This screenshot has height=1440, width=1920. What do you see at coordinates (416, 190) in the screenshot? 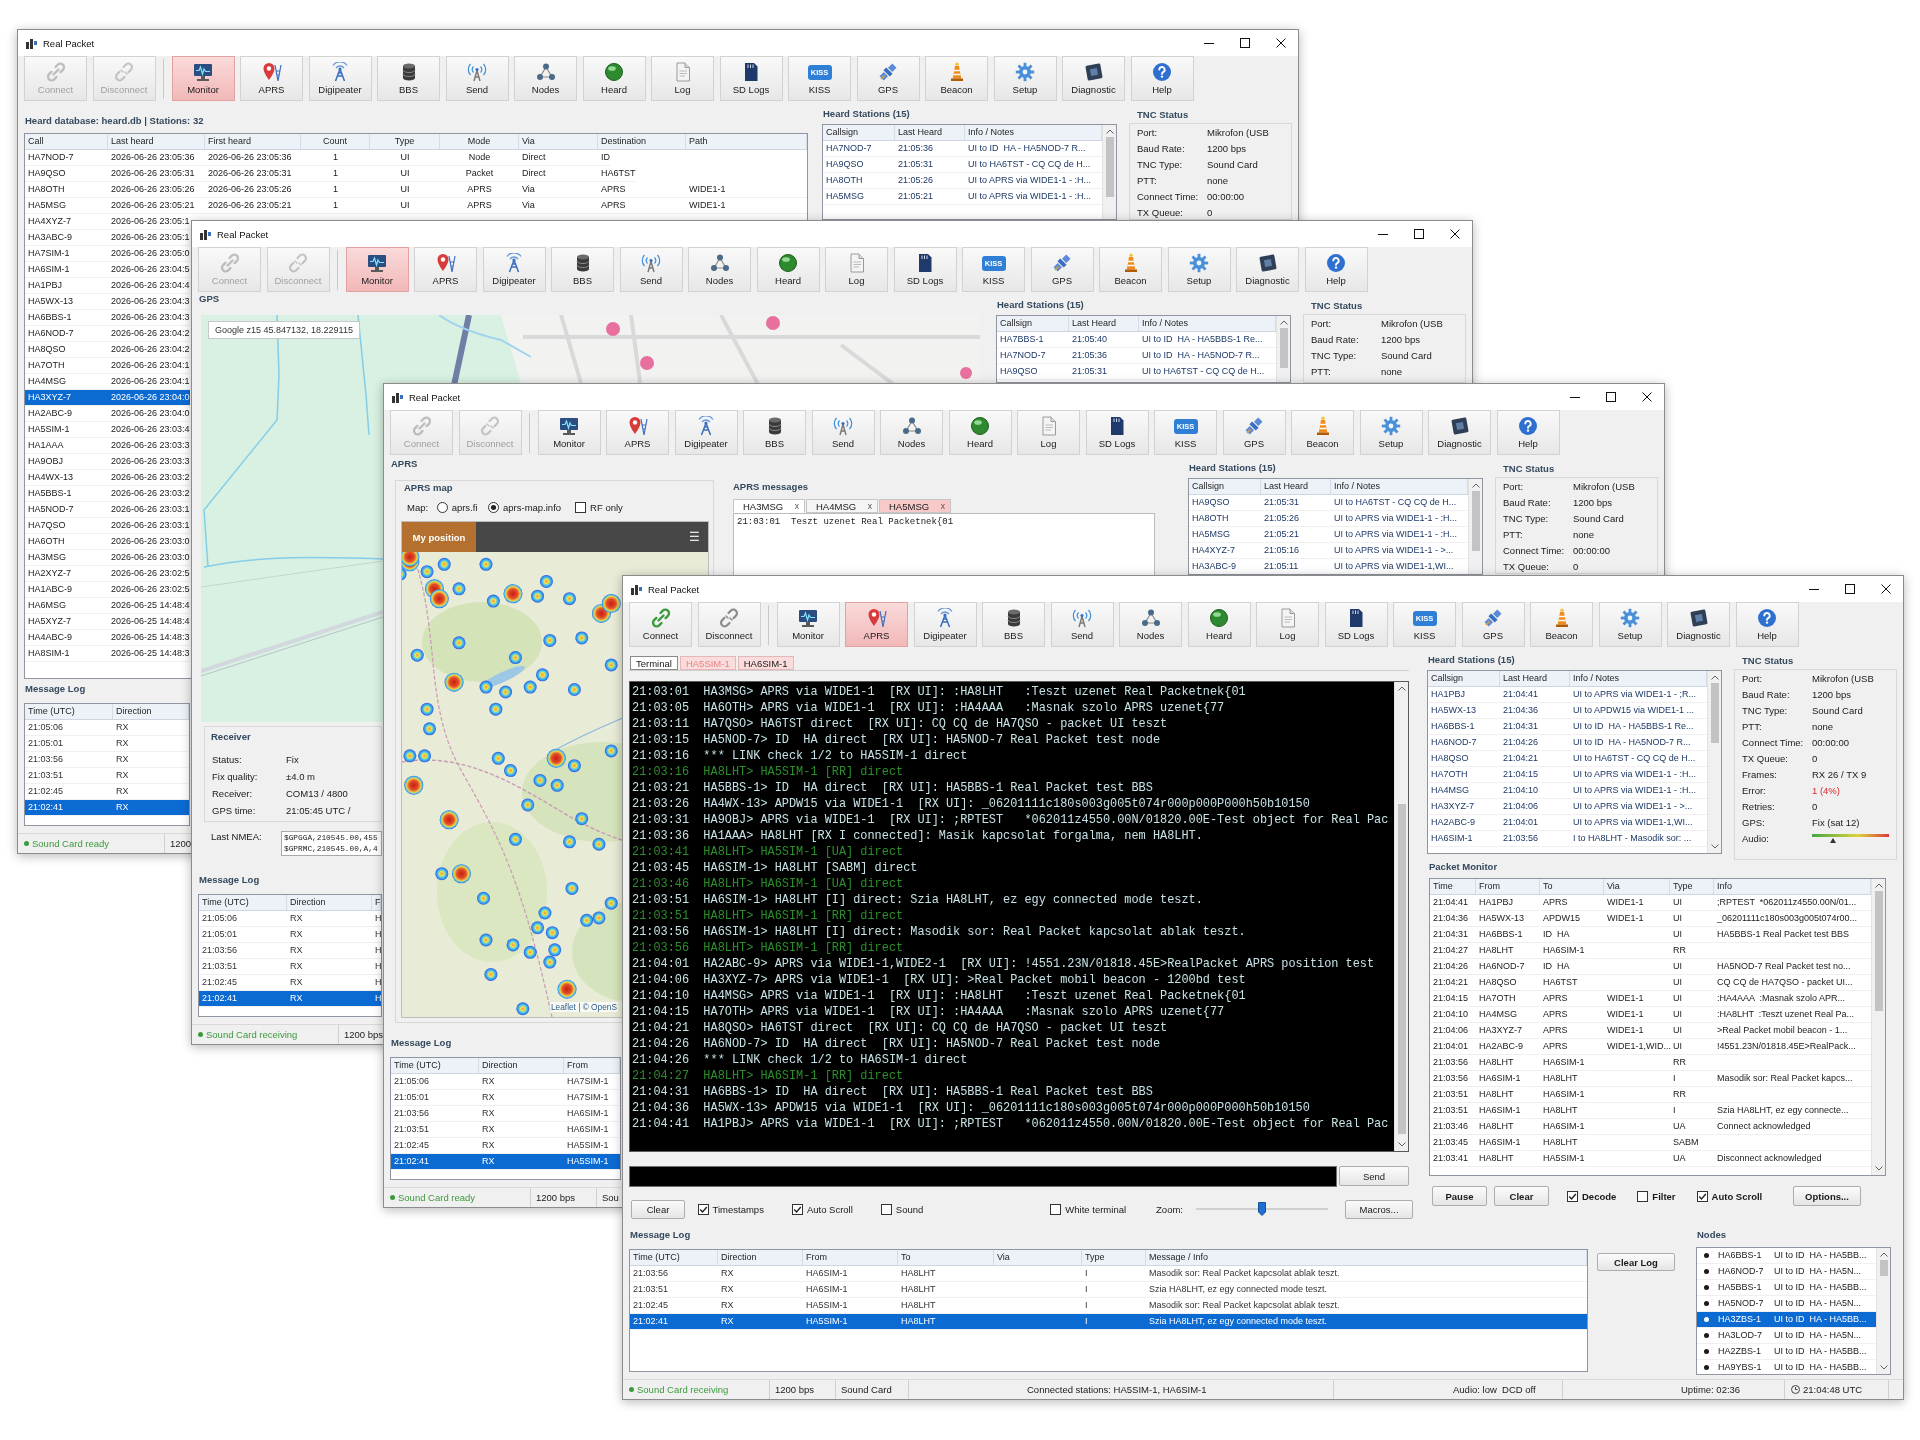
I see `table-row: HA8OTH 2026-06-26 23:05:26 2026-06-26 23:05:26 1 UI APRS Via APRS WIDE1-1` at bounding box center [416, 190].